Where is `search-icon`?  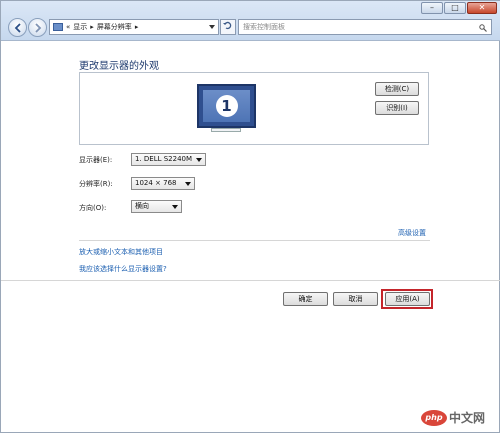
search-icon is located at coordinates (483, 28).